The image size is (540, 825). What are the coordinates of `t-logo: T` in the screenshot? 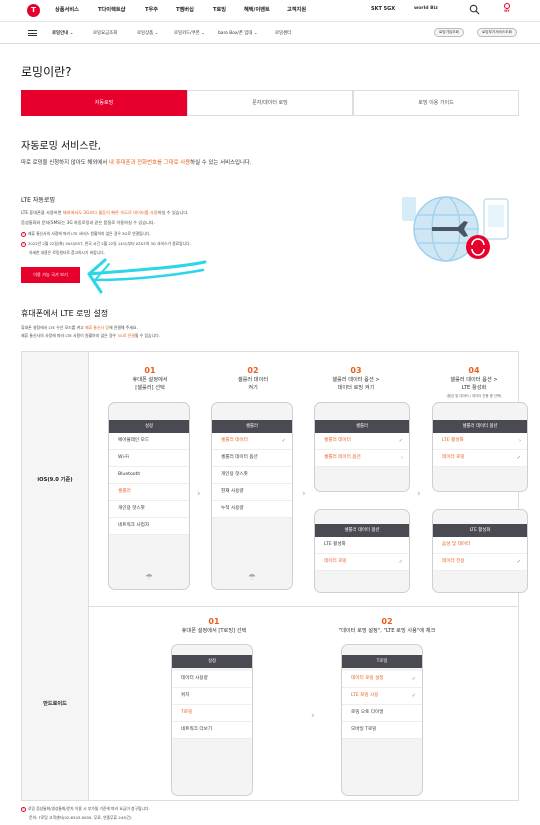 It's located at (33, 10).